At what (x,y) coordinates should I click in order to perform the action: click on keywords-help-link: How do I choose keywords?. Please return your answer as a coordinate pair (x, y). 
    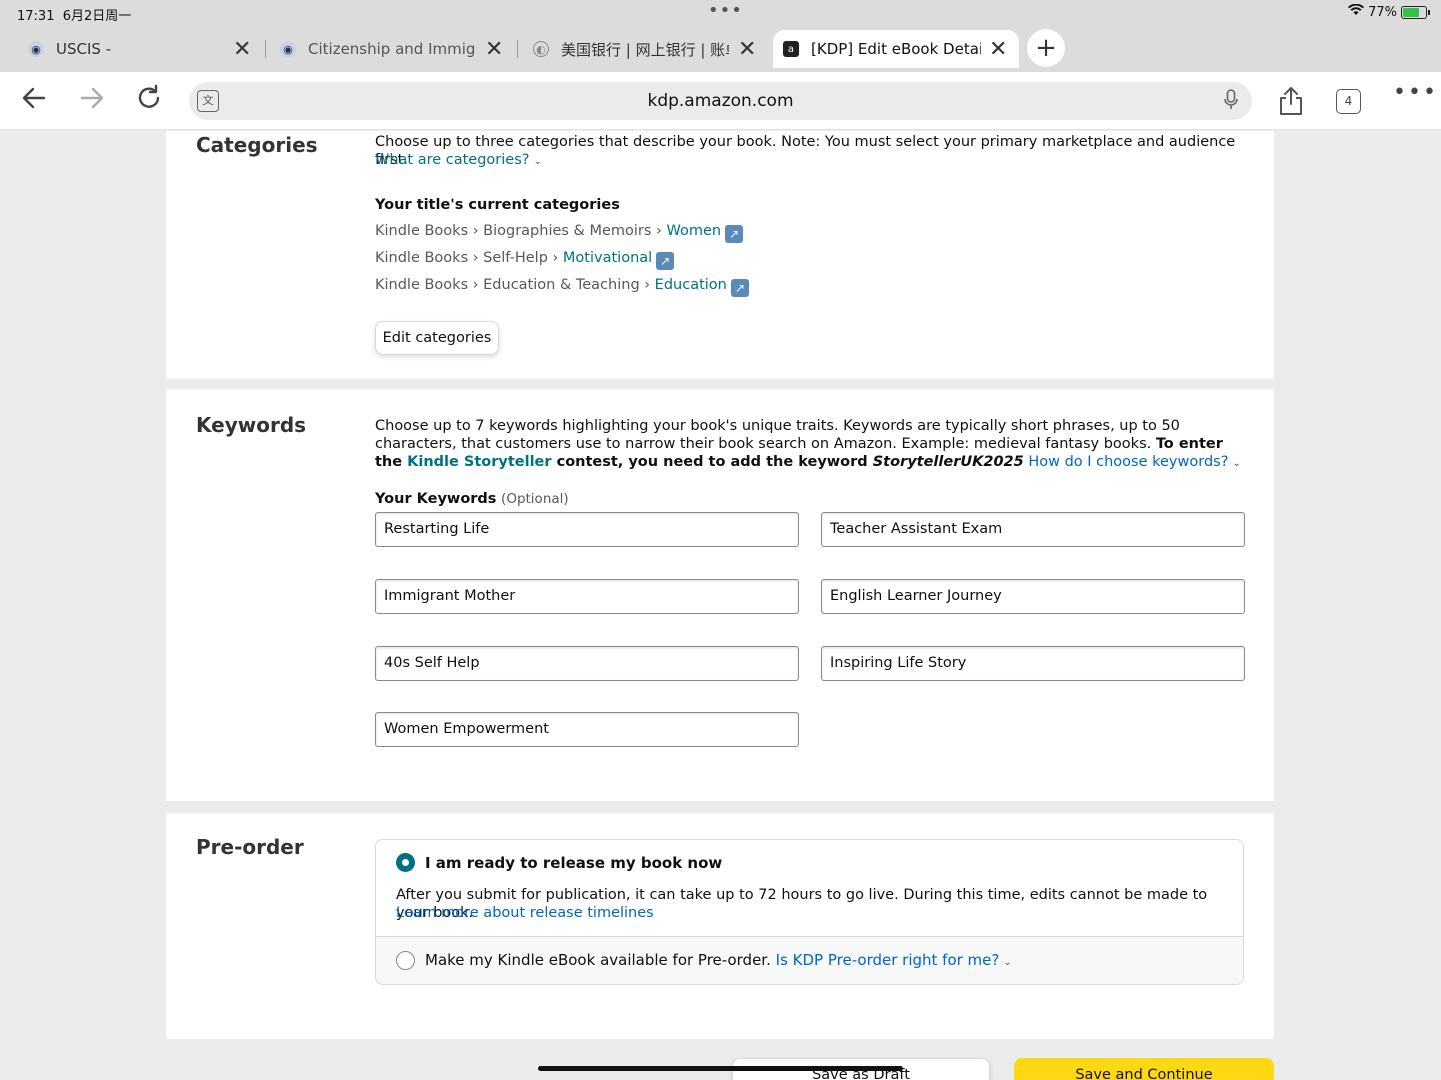
    Looking at the image, I should click on (1128, 462).